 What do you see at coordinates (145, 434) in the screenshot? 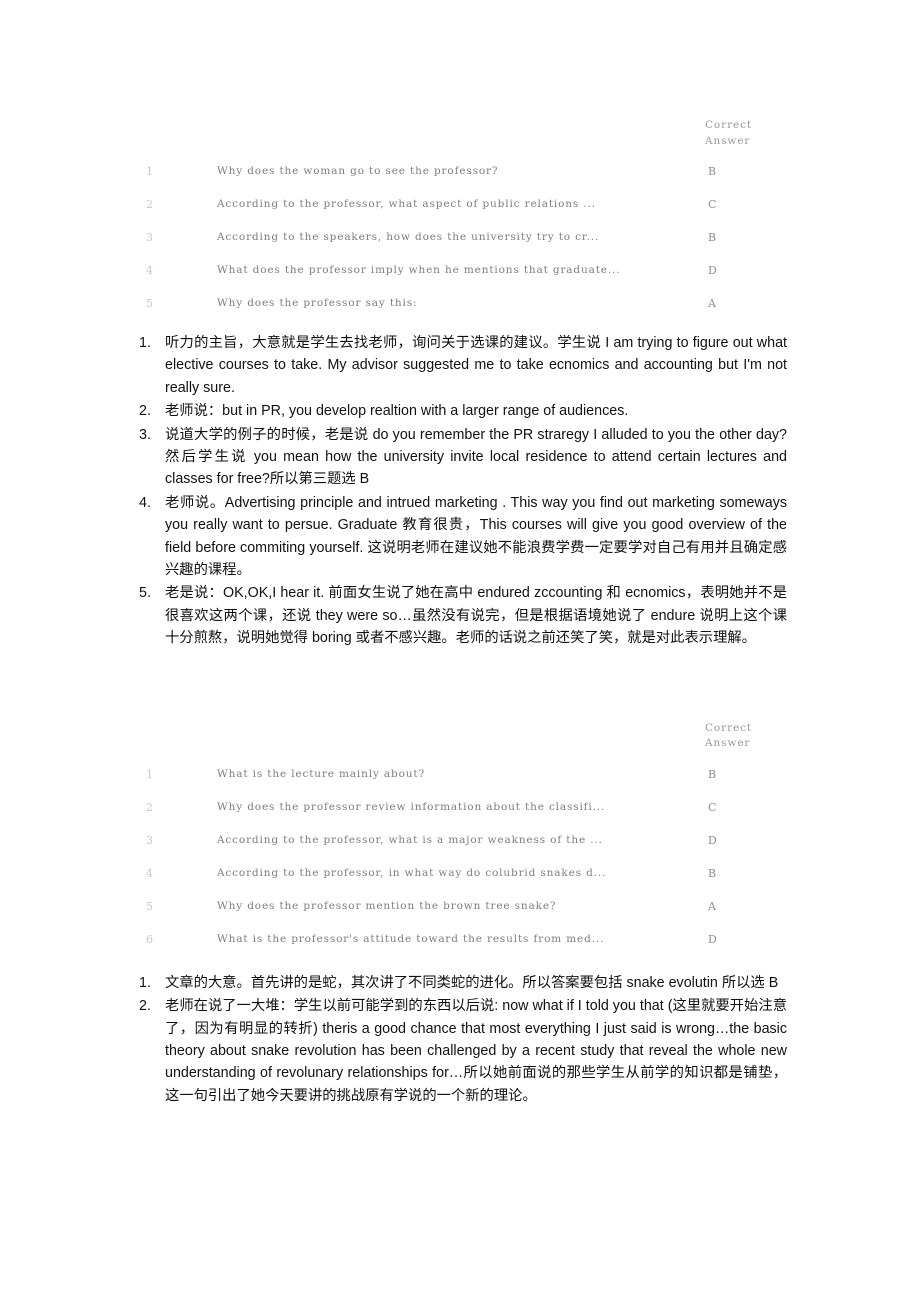
I see `list-marker: 3.` at bounding box center [145, 434].